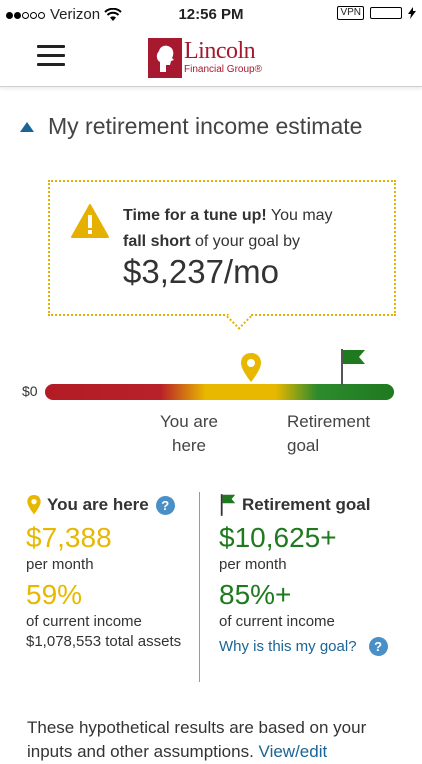  I want to click on lincoln-logo: Lincoln Financial Group®, so click(213, 58).